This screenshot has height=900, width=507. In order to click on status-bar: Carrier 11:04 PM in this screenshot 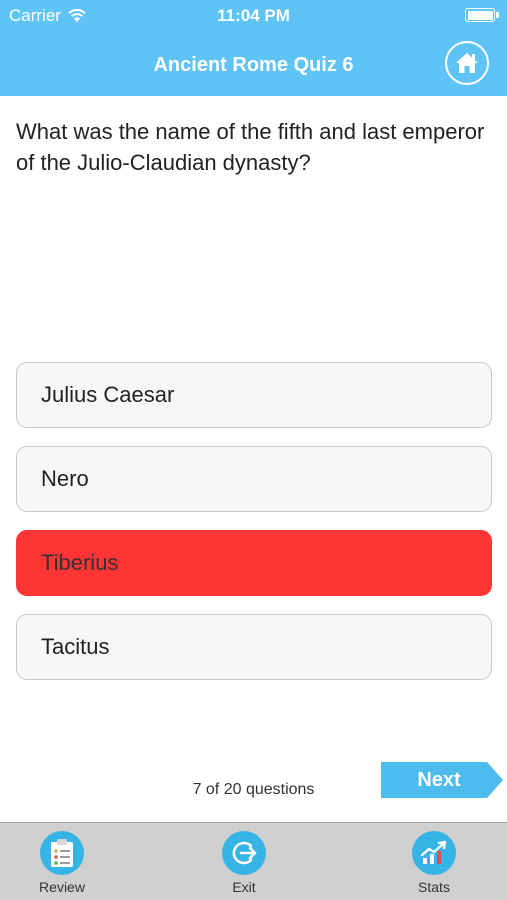, I will do `click(253, 15)`.